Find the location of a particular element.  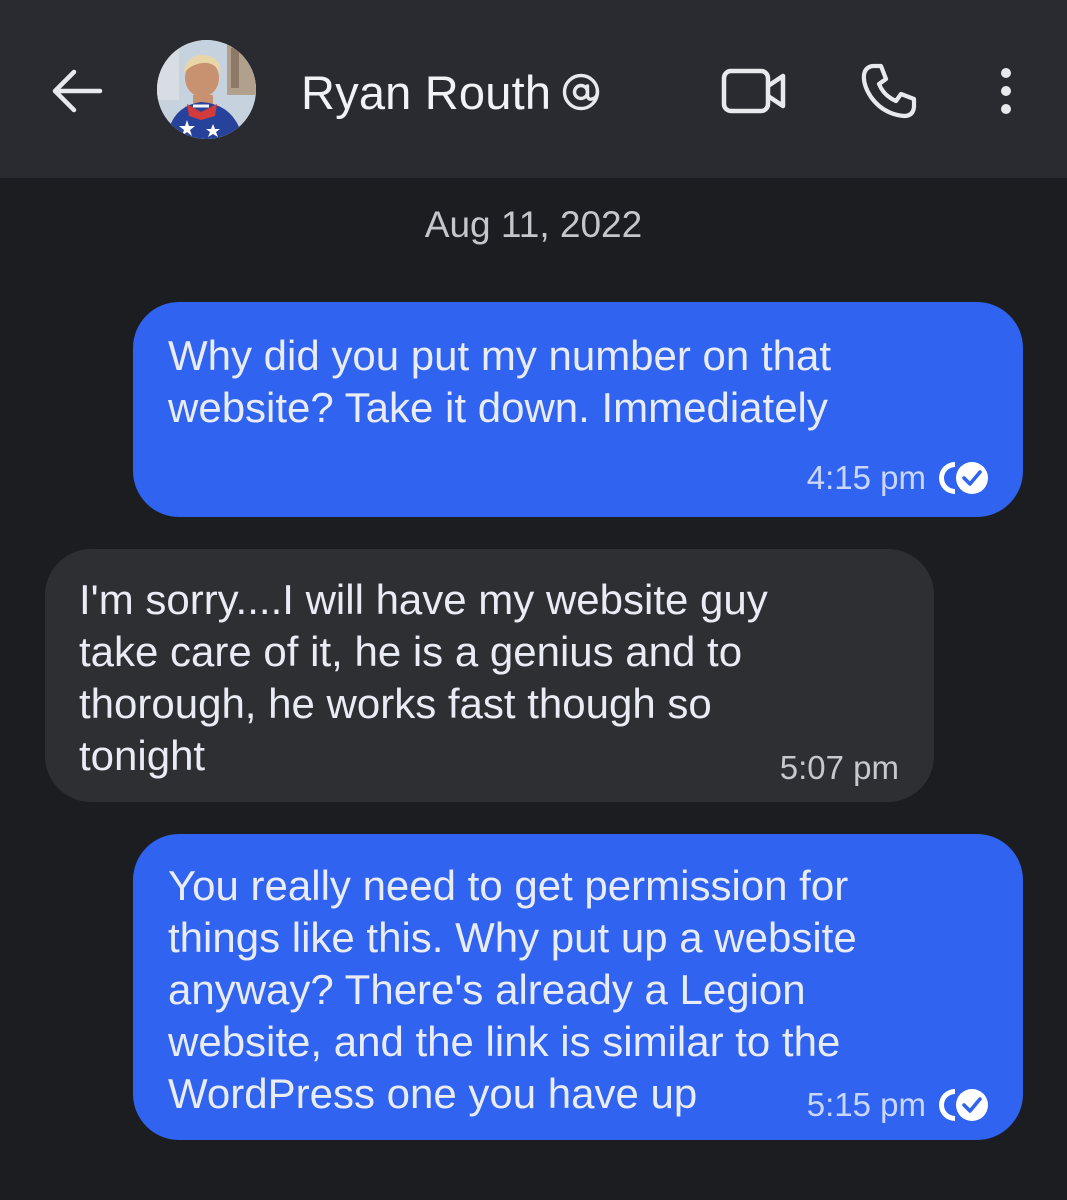

video-call-button is located at coordinates (754, 91).